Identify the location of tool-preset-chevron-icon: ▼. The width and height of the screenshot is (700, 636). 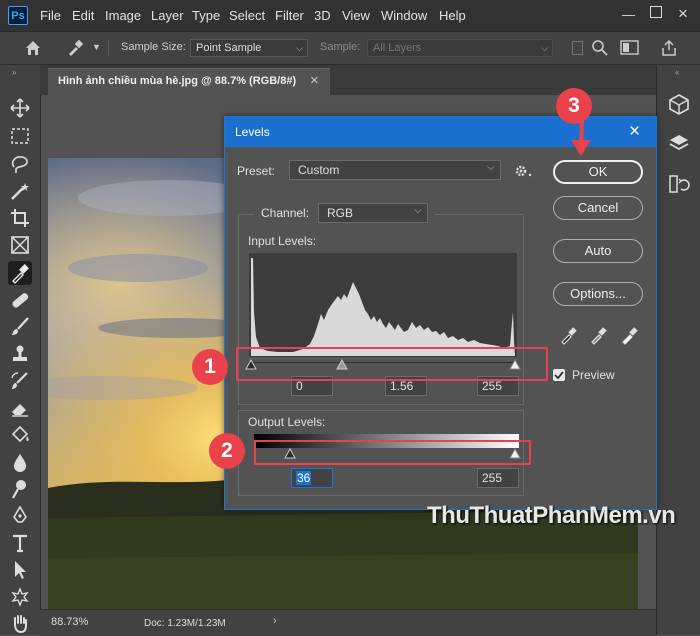
(96, 47).